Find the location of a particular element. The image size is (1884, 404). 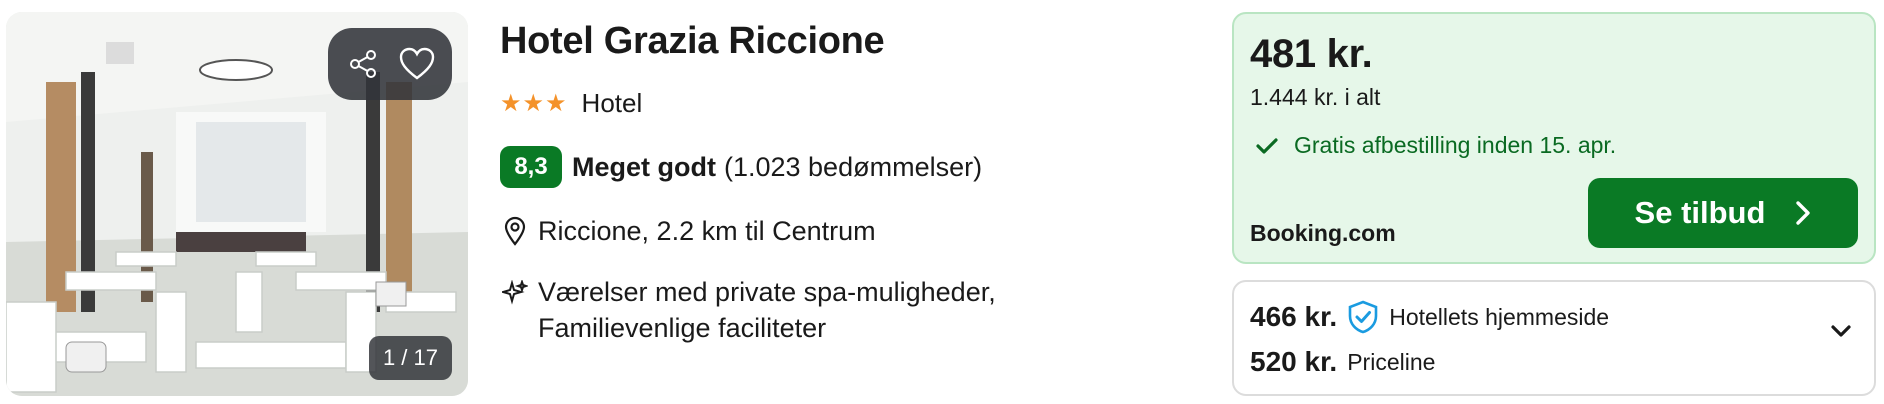

share-icon is located at coordinates (363, 64).